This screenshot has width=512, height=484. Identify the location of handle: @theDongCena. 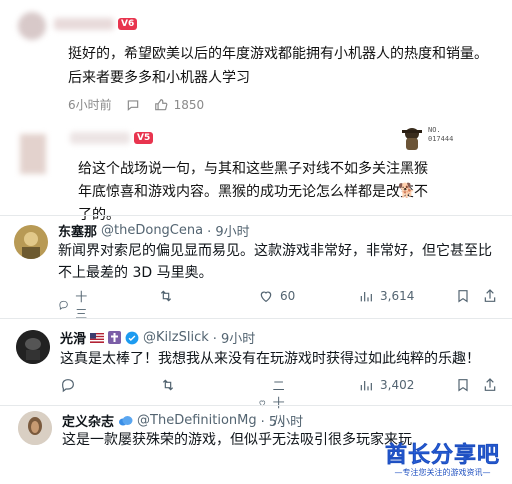
(152, 230).